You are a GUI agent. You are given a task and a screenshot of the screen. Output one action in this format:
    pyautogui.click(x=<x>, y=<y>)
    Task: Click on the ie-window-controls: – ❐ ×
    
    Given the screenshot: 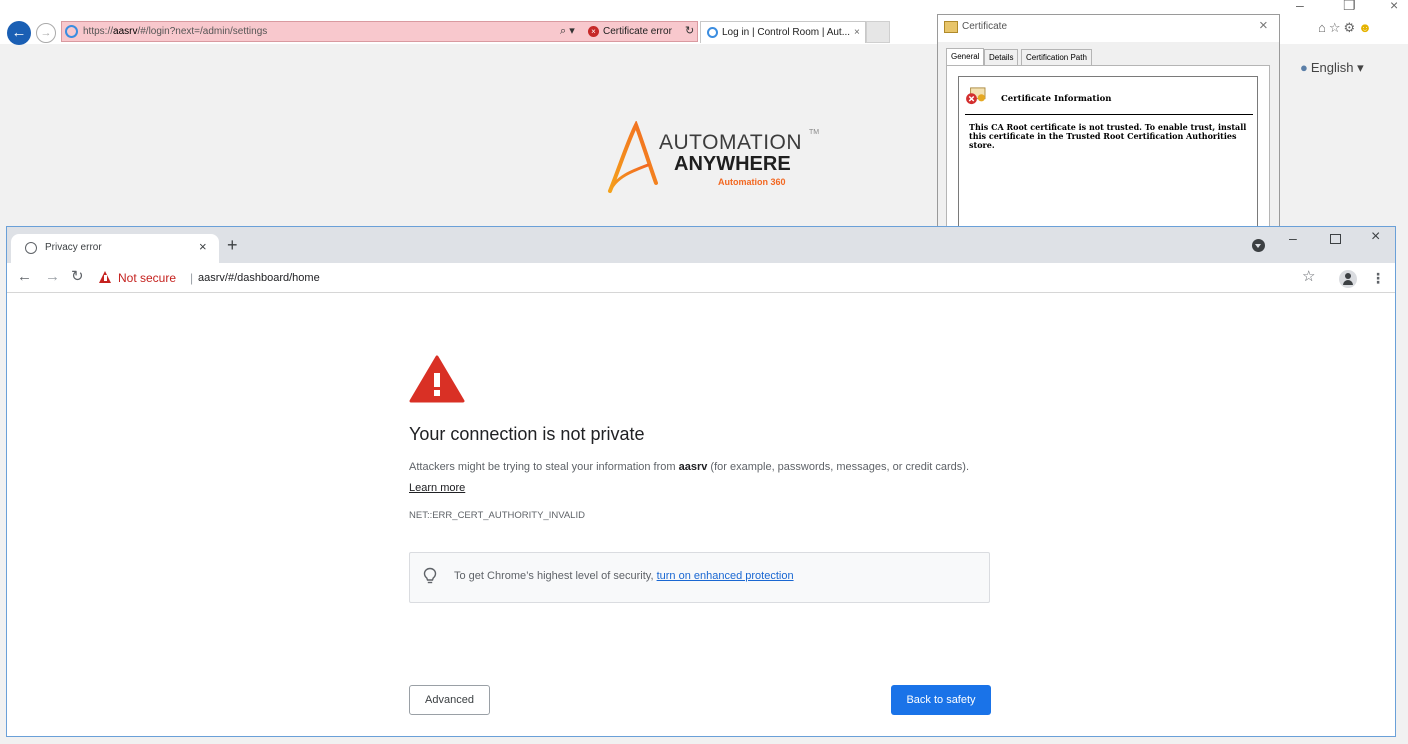 What is the action you would take?
    pyautogui.click(x=1351, y=8)
    